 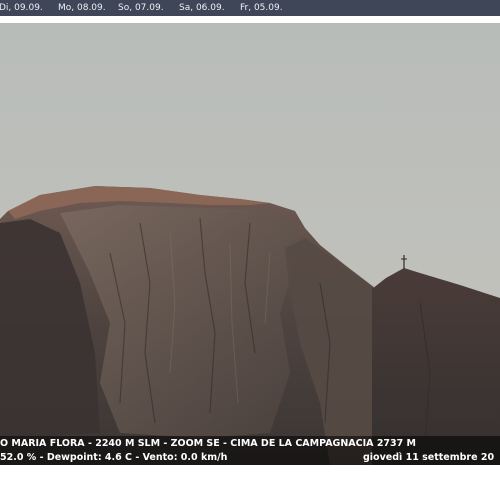 I want to click on caption-date: giovedì 11 settembre 20, so click(x=429, y=457).